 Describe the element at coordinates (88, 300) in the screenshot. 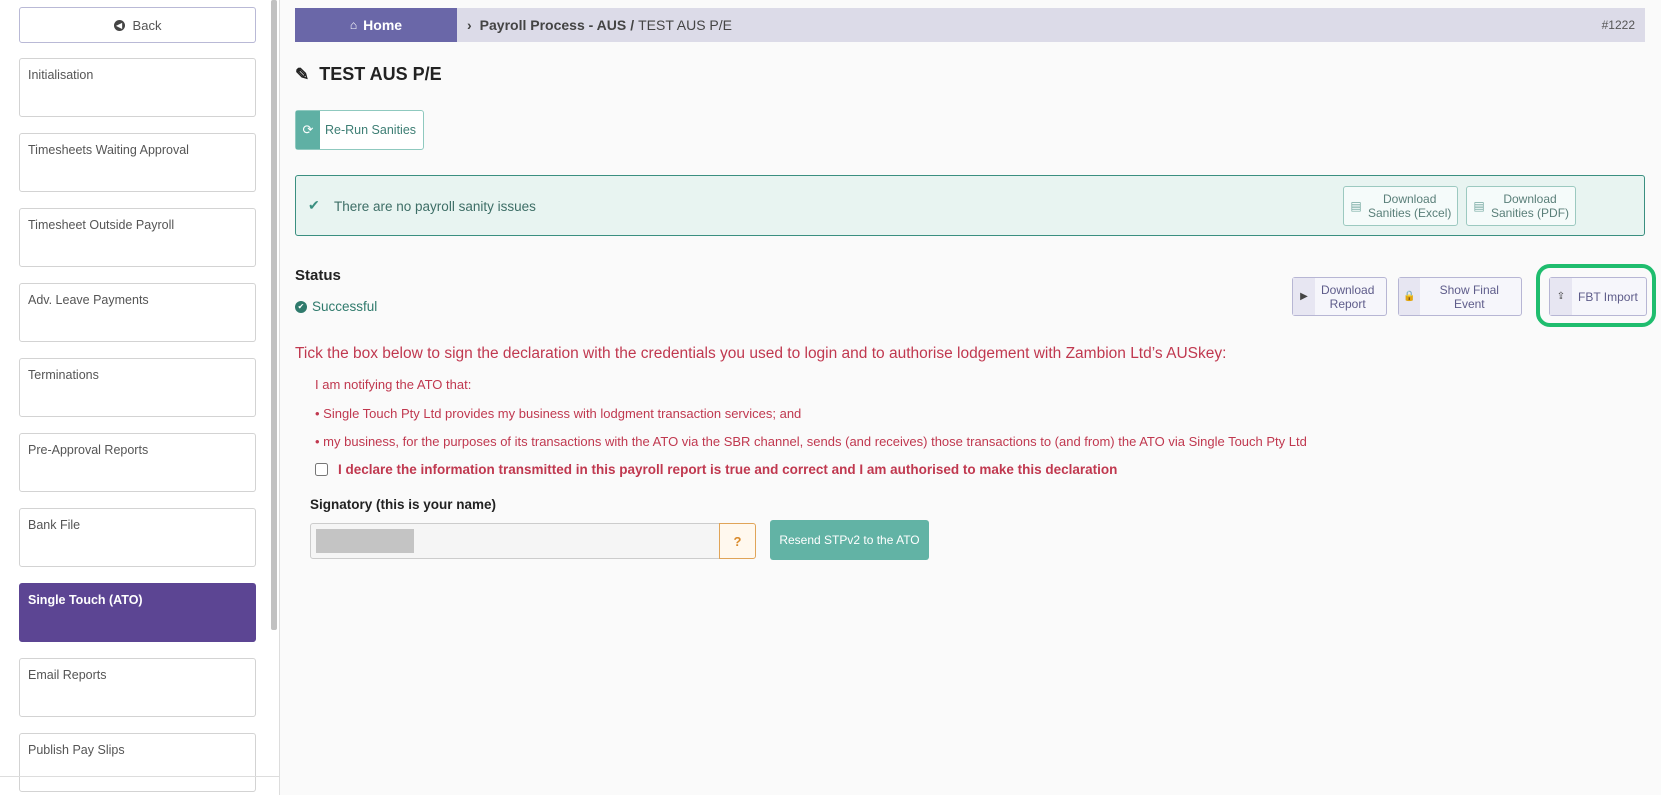

I see `sidebar-item-label: Adv. Leave Payments` at that location.